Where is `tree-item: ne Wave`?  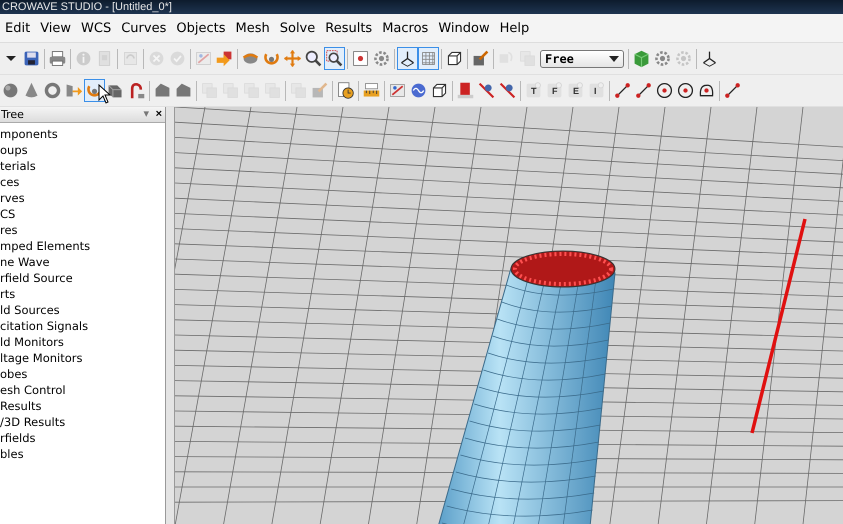
tree-item: ne Wave is located at coordinates (82, 262).